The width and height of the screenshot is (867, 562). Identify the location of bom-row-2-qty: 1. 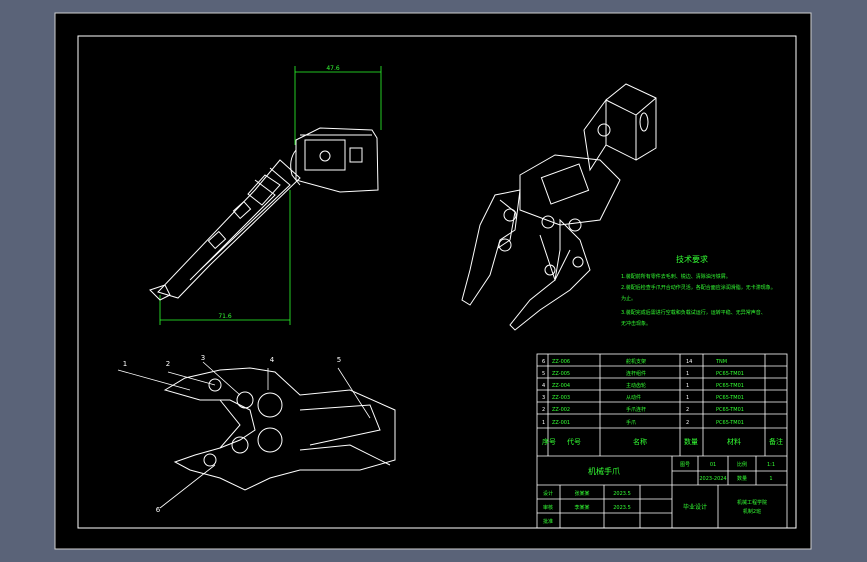
(687, 374).